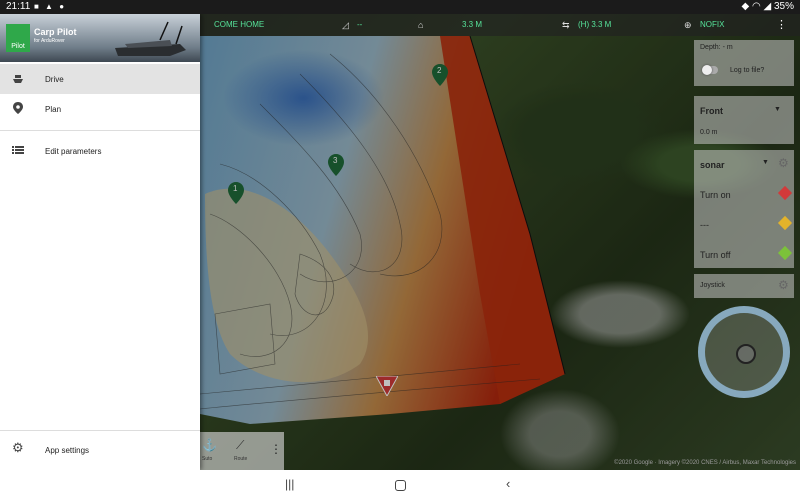 The width and height of the screenshot is (800, 500). Describe the element at coordinates (400, 7) in the screenshot. I see `status-bar: 21:11 ■ ▲ ● ◆ ◠ ◢ 35%` at that location.